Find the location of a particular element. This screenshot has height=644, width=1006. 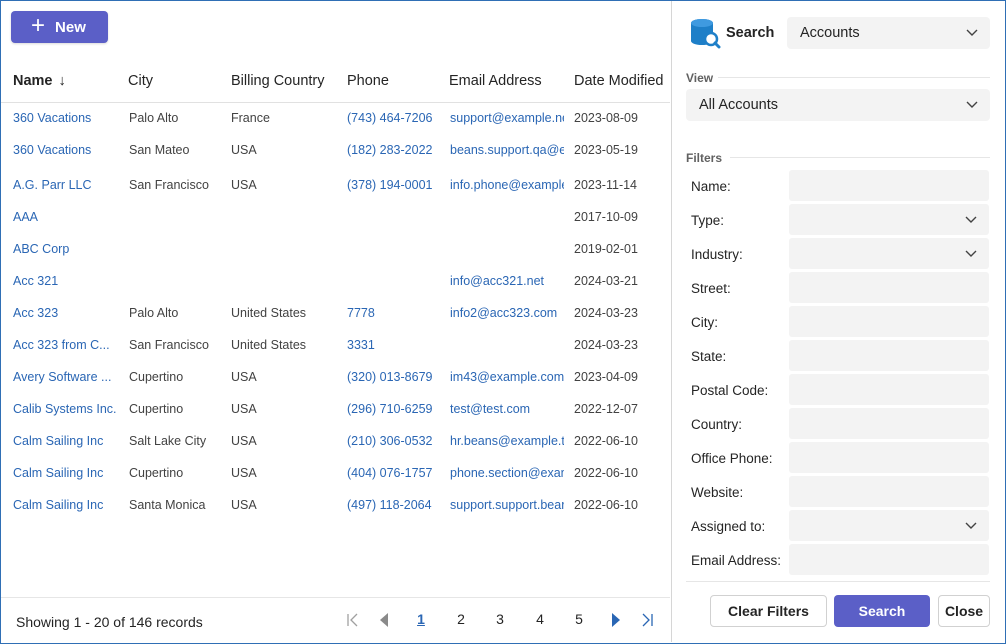

cell-email: info.phone@example is located at coordinates (507, 185).